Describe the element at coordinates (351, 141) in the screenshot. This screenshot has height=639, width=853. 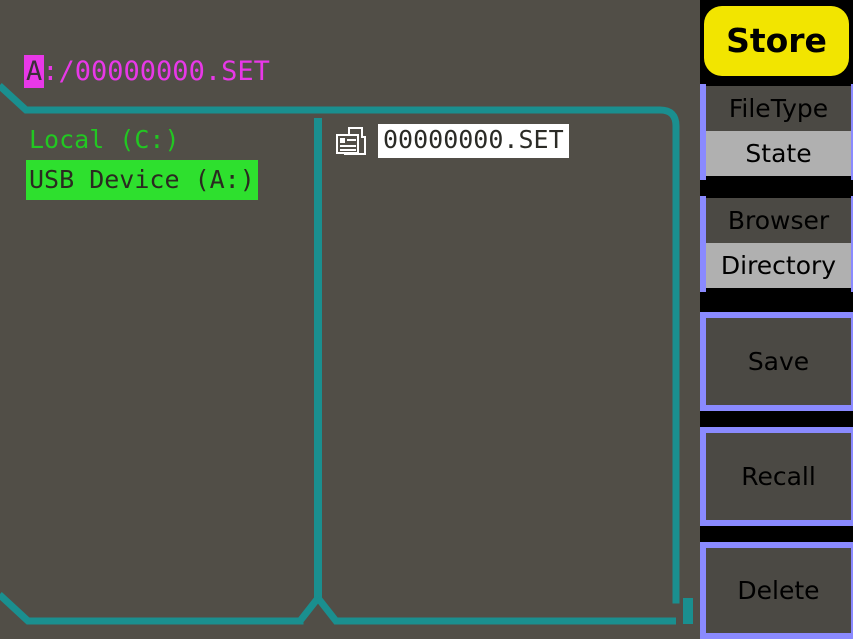
I see `file-document-icon` at that location.